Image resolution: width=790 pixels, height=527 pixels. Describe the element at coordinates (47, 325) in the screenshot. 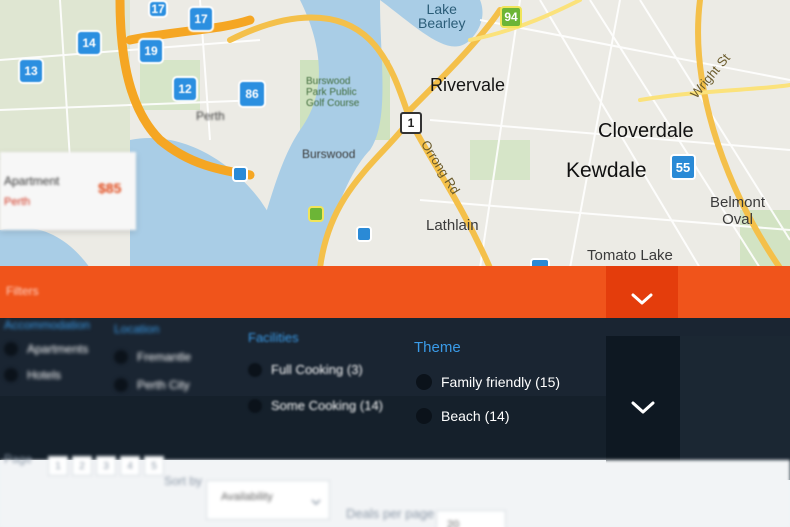

I see `filter-group-title: Accommodation` at that location.